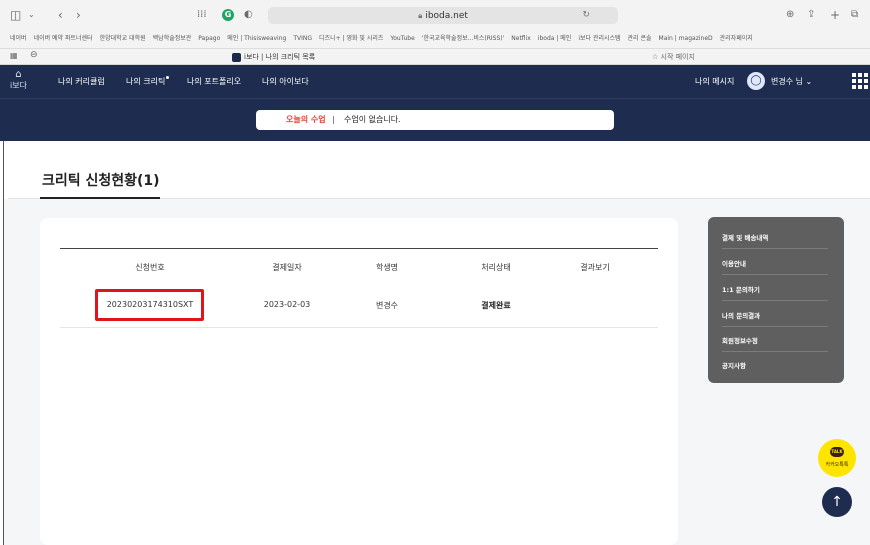  Describe the element at coordinates (236, 57) in the screenshot. I see `site-favicon-icon` at that location.